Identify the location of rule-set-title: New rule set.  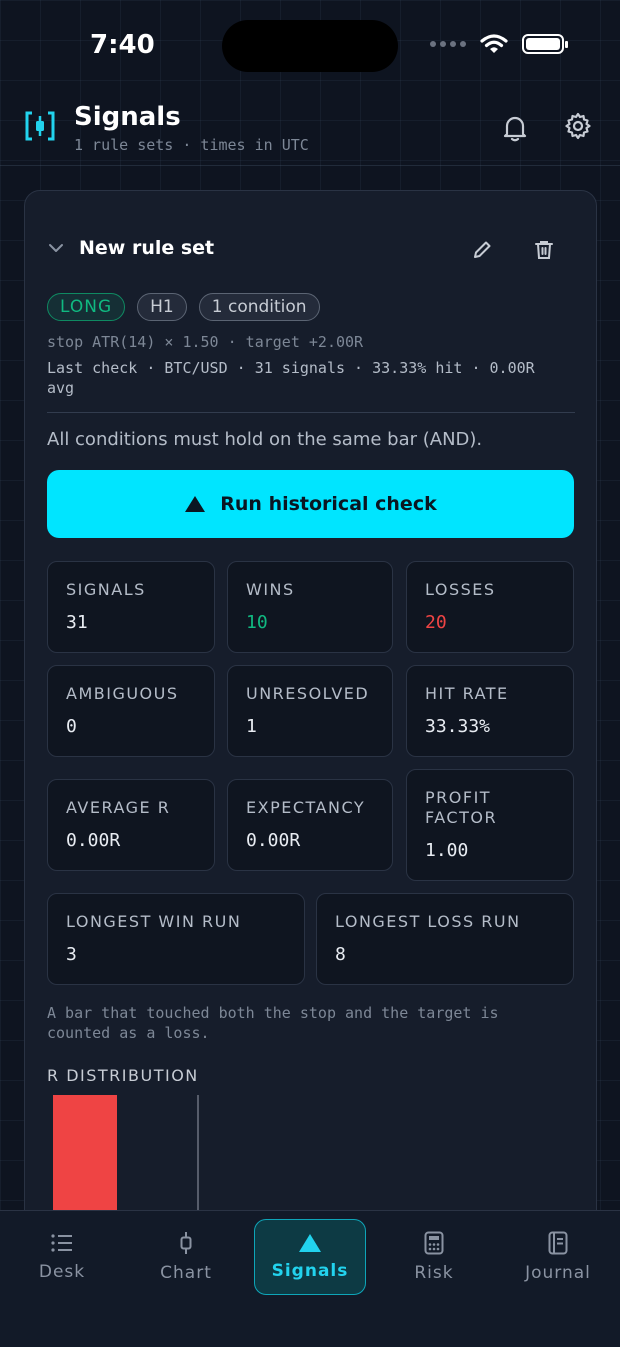
(147, 248).